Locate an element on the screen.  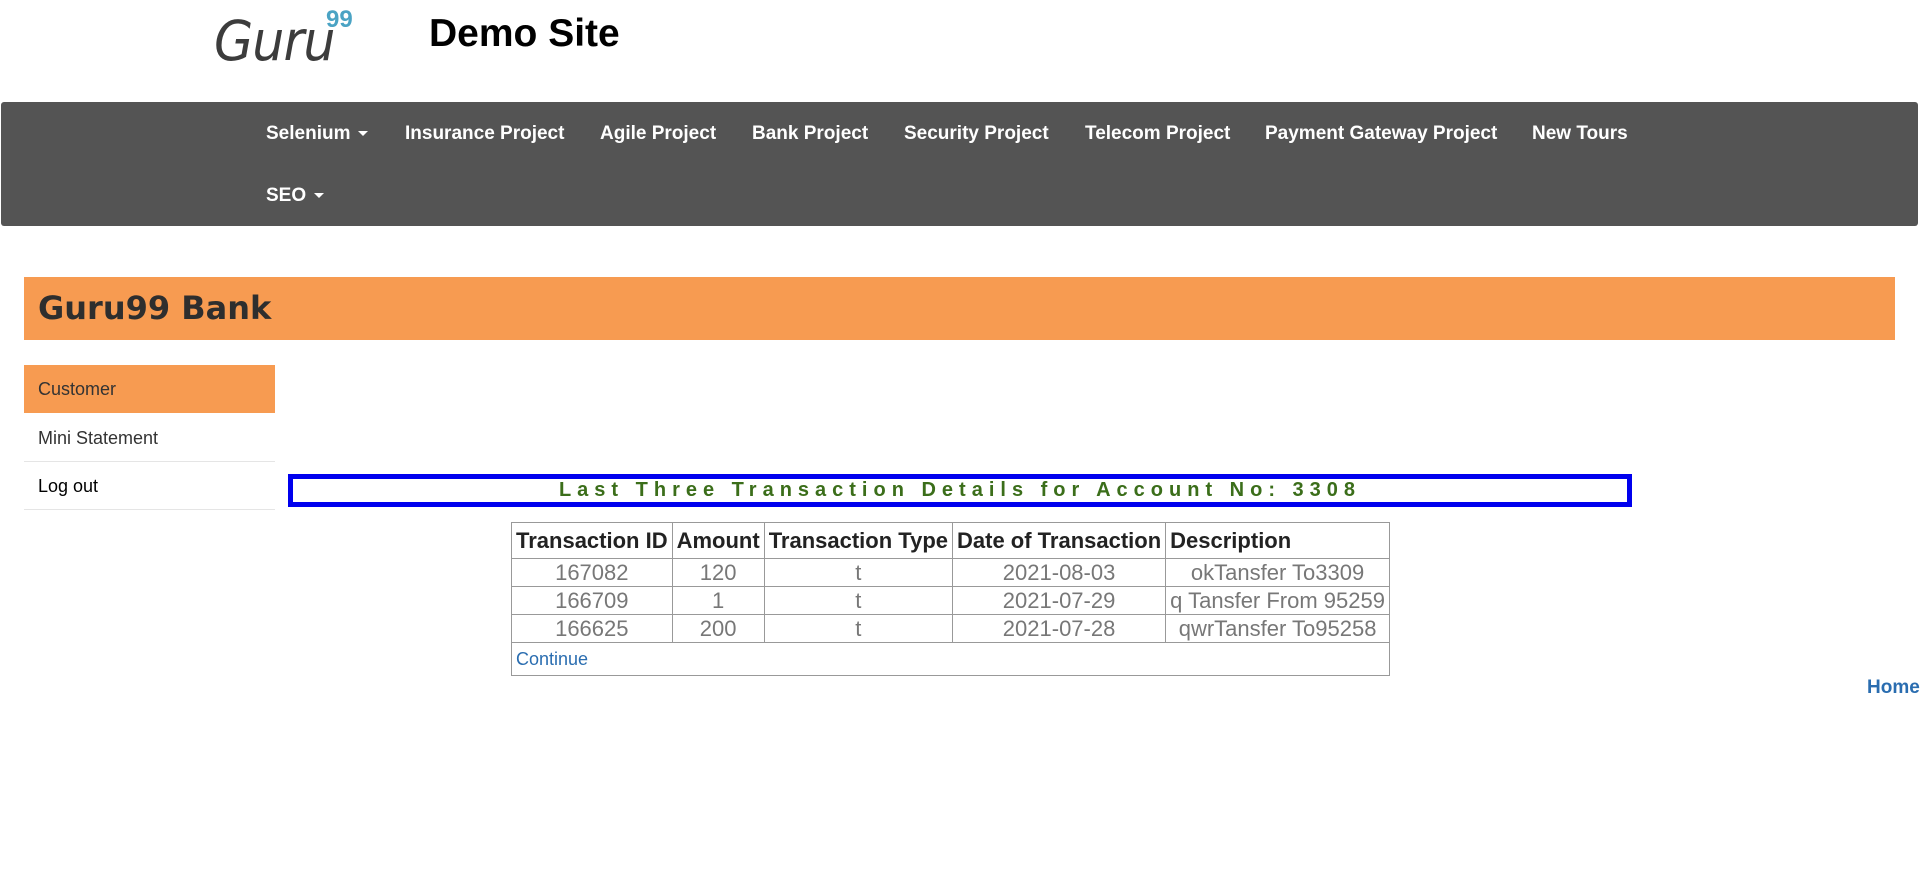
cell-transaction-id: 166709 is located at coordinates (592, 600).